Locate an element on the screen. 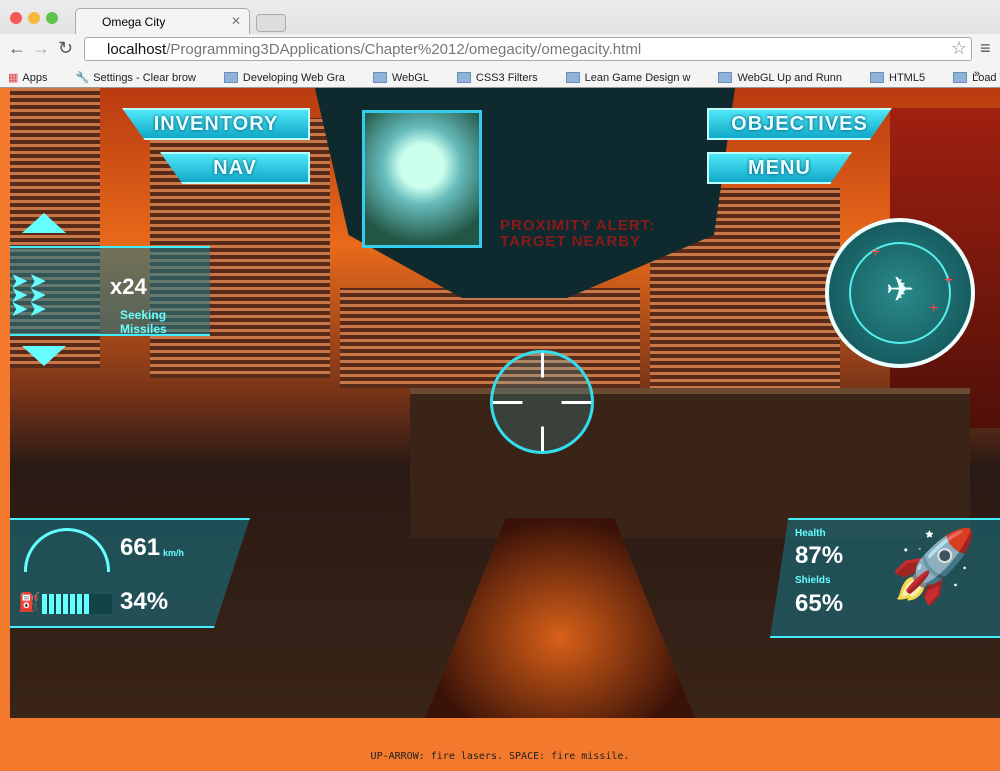  apps-icon: ▦ is located at coordinates (13, 78).